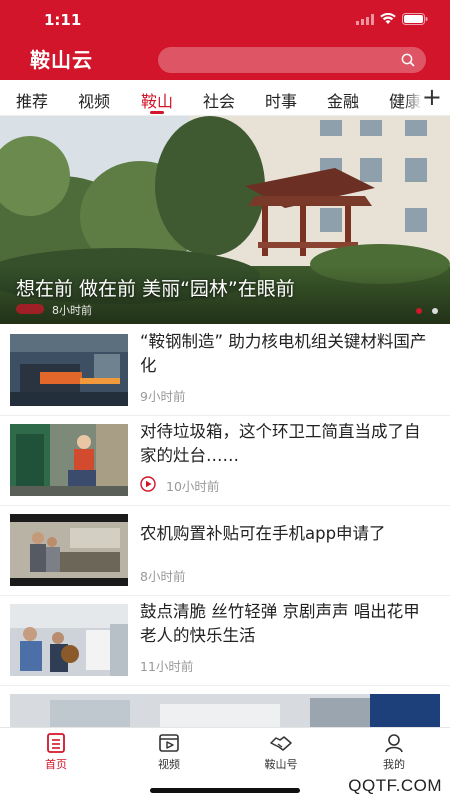 The height and width of the screenshot is (800, 450). Describe the element at coordinates (394, 764) in the screenshot. I see `nav-me-label: 我的` at that location.